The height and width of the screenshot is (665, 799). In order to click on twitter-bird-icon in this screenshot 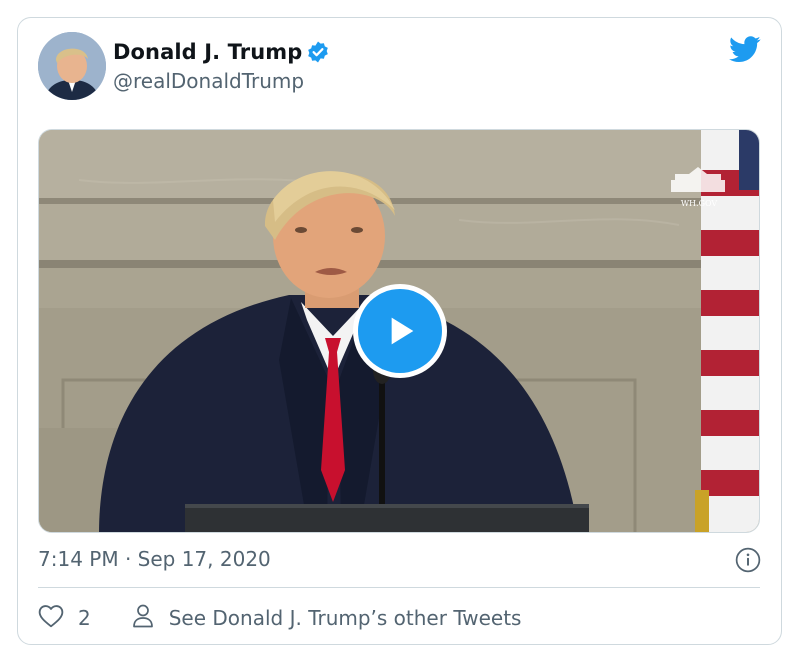, I will do `click(745, 51)`.